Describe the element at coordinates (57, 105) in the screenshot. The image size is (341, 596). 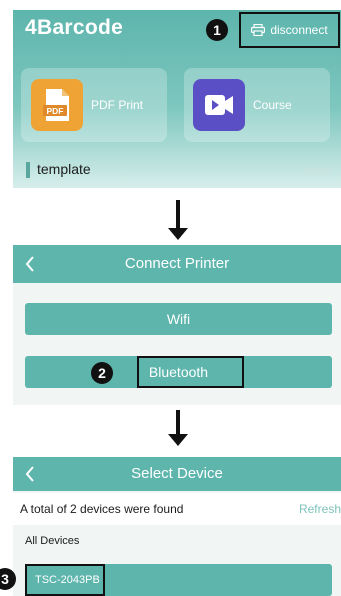
I see `pdf-icon: PDF` at that location.